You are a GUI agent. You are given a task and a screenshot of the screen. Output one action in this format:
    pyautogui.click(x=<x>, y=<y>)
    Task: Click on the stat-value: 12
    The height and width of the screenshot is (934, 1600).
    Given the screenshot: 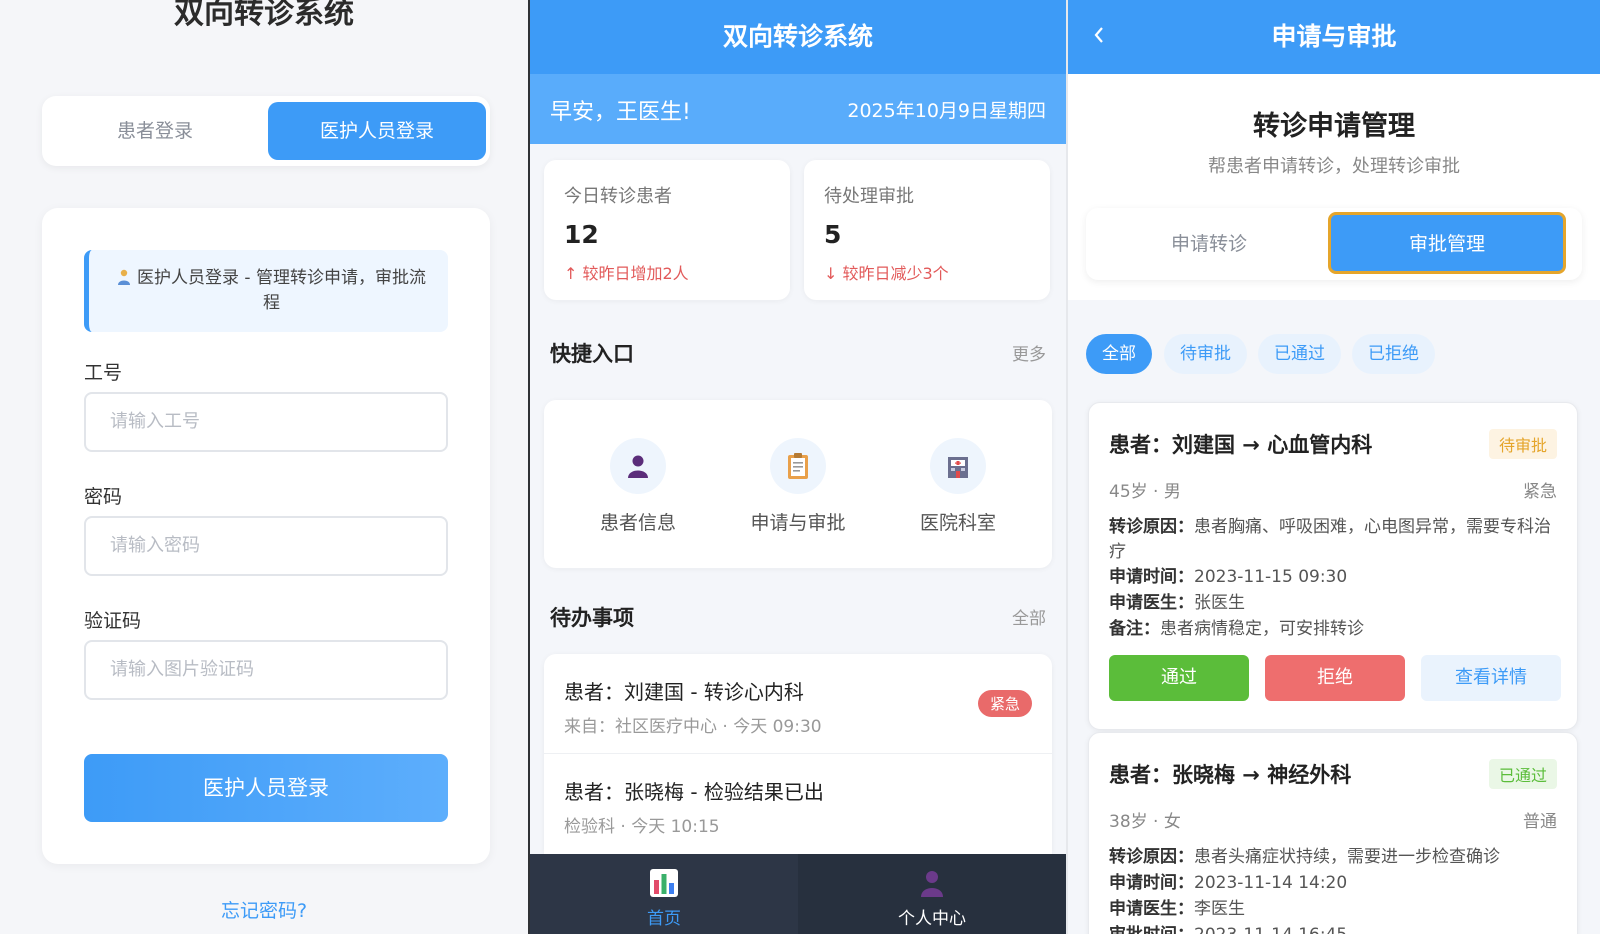 What is the action you would take?
    pyautogui.click(x=581, y=234)
    